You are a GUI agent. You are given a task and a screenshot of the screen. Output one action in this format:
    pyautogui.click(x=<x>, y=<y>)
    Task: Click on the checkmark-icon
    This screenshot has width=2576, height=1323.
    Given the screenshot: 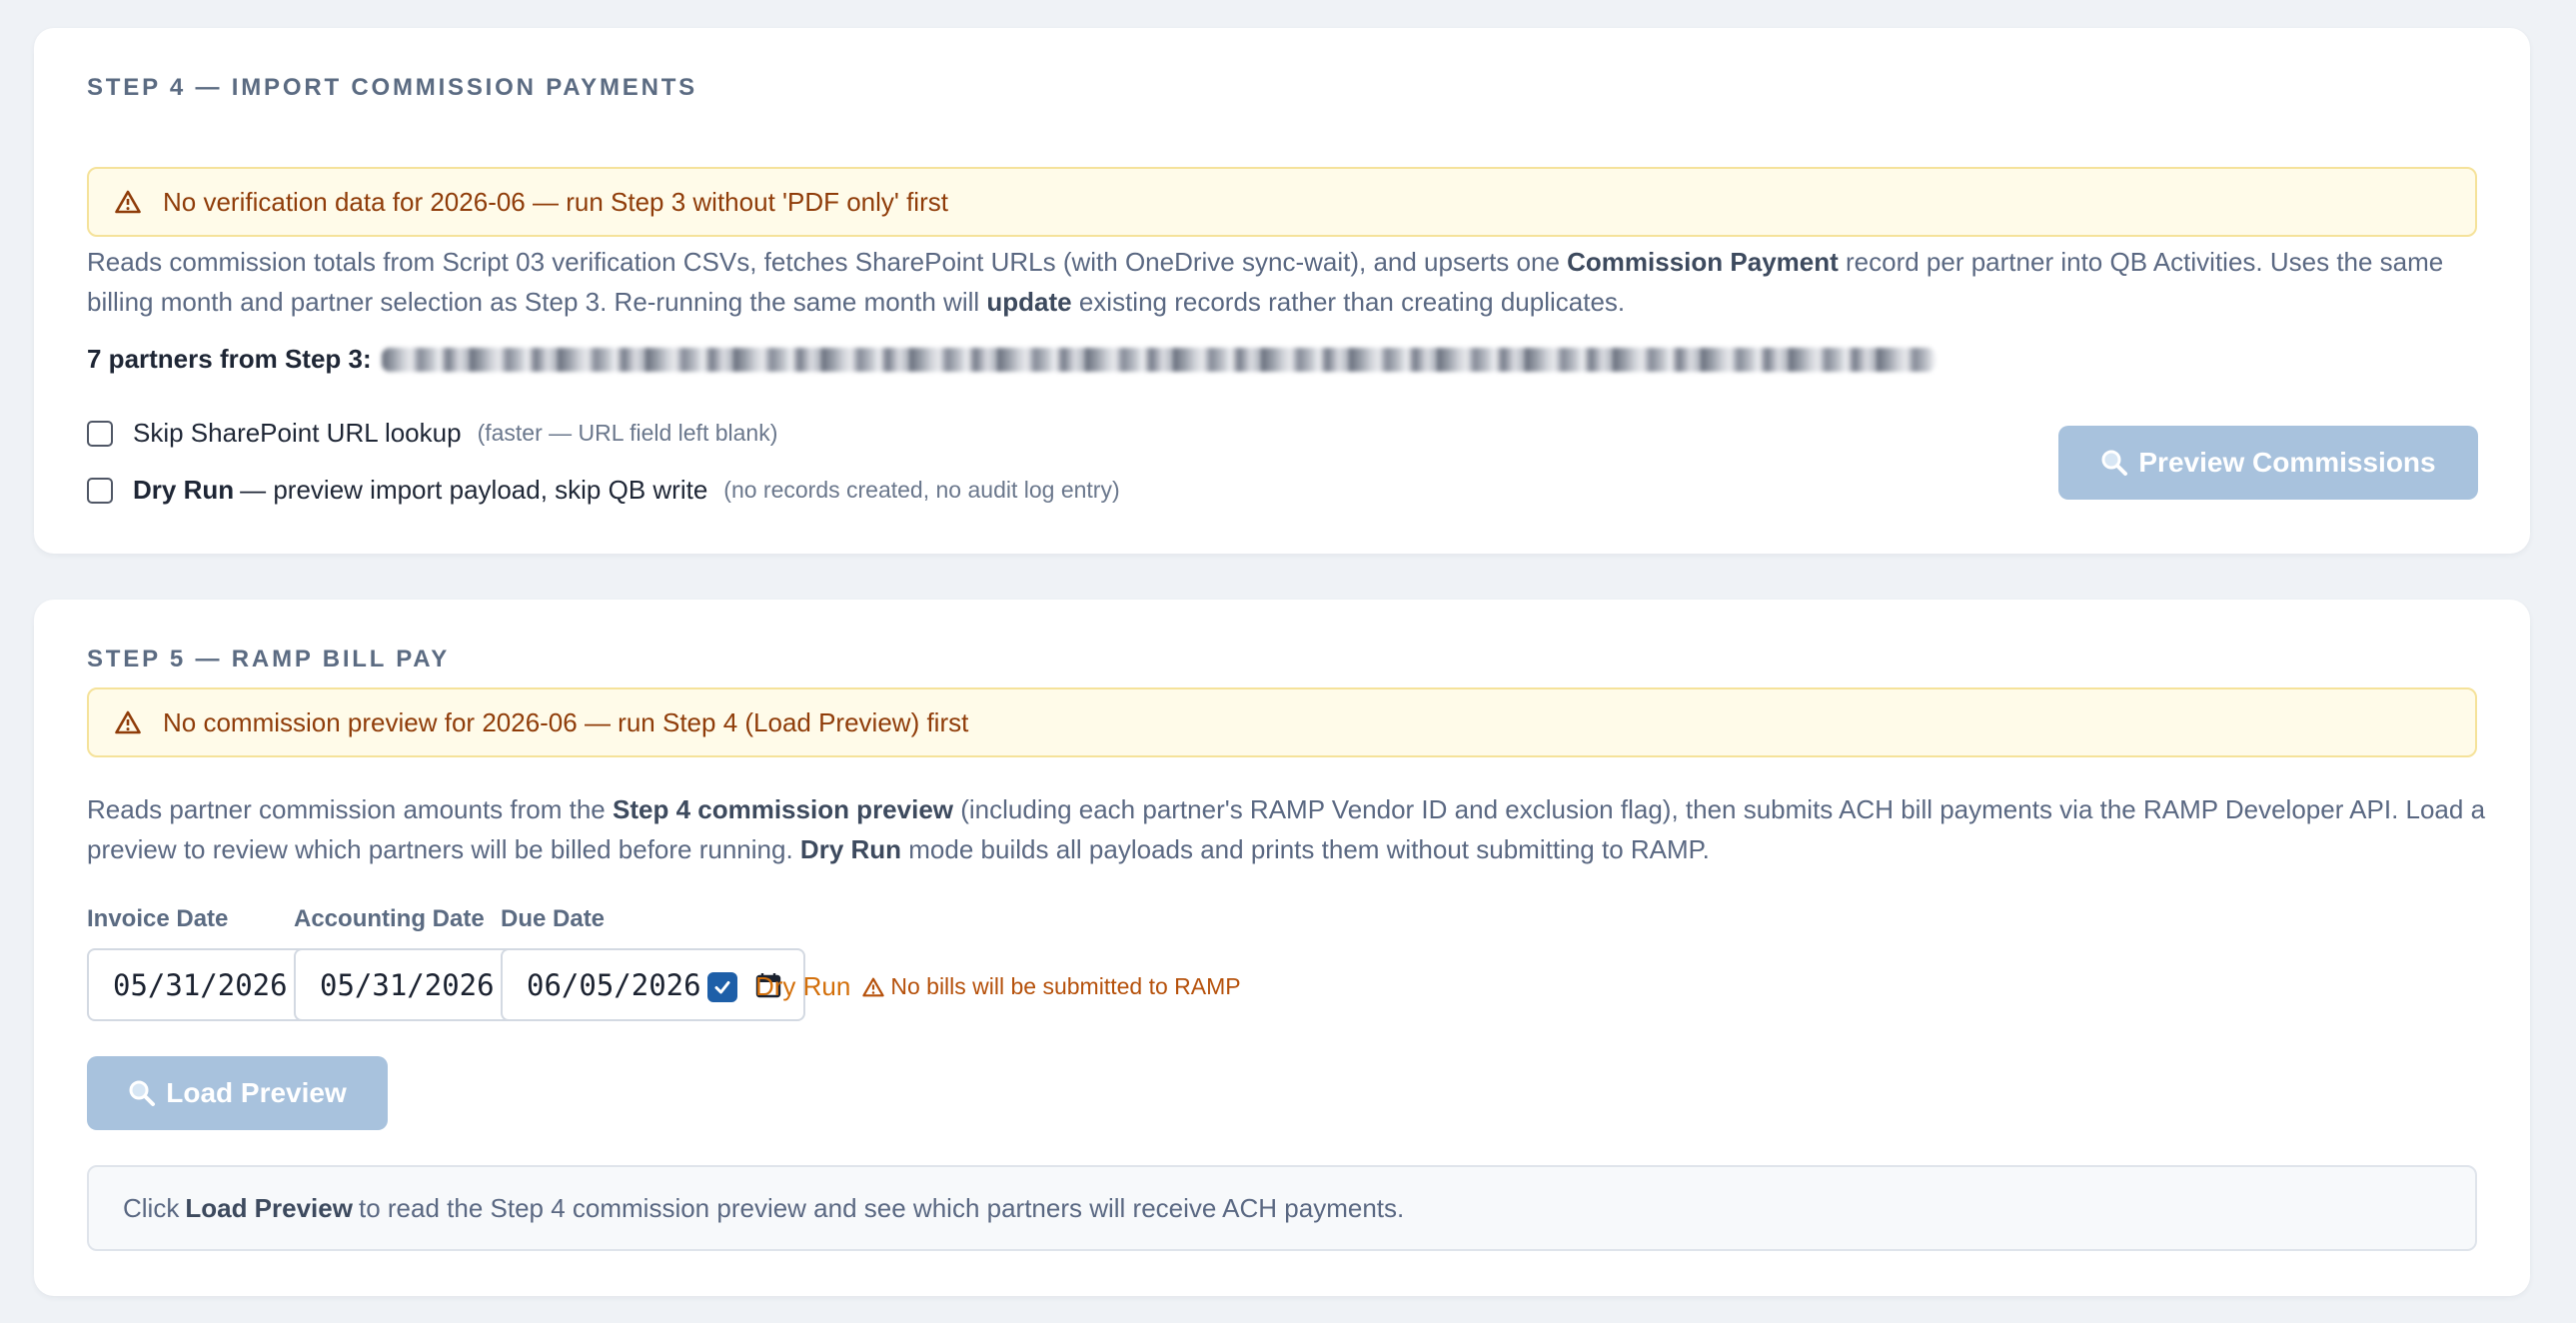 What is the action you would take?
    pyautogui.click(x=722, y=986)
    